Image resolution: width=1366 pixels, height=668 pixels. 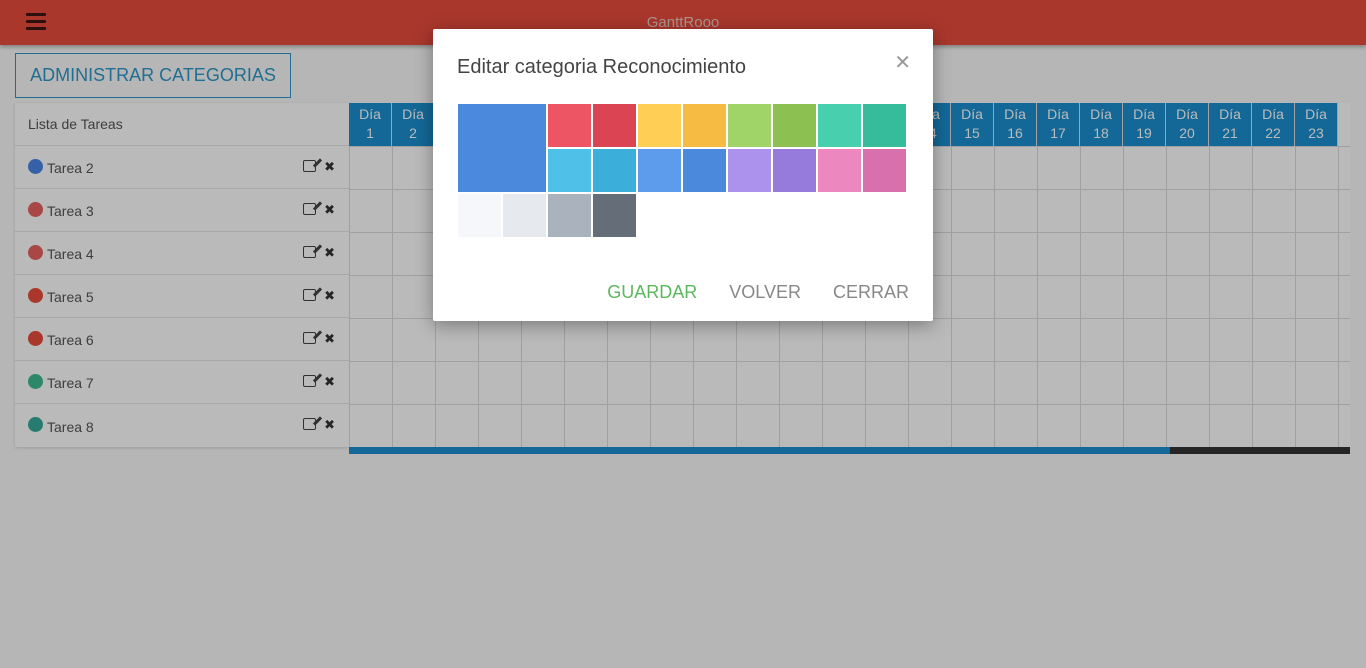 I want to click on selected-color-swatch, so click(x=502, y=148).